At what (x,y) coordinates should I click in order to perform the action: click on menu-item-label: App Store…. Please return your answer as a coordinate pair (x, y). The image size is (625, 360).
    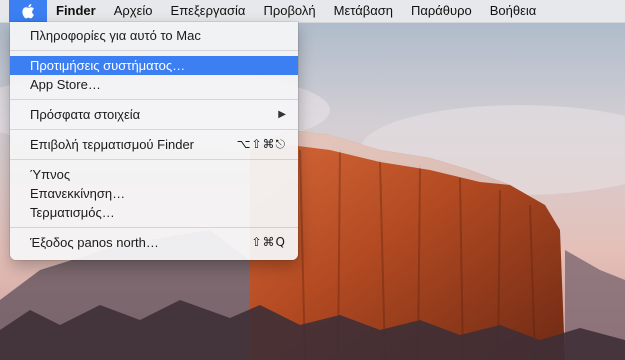
    Looking at the image, I should click on (65, 84).